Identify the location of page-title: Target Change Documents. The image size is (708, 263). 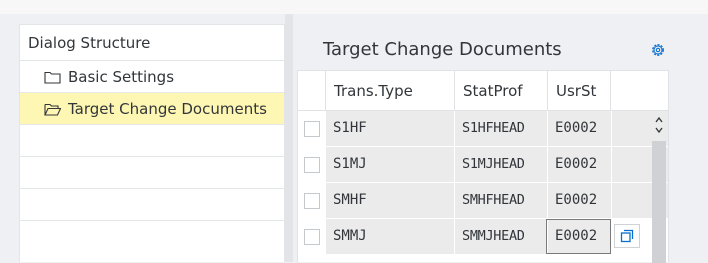
(442, 49).